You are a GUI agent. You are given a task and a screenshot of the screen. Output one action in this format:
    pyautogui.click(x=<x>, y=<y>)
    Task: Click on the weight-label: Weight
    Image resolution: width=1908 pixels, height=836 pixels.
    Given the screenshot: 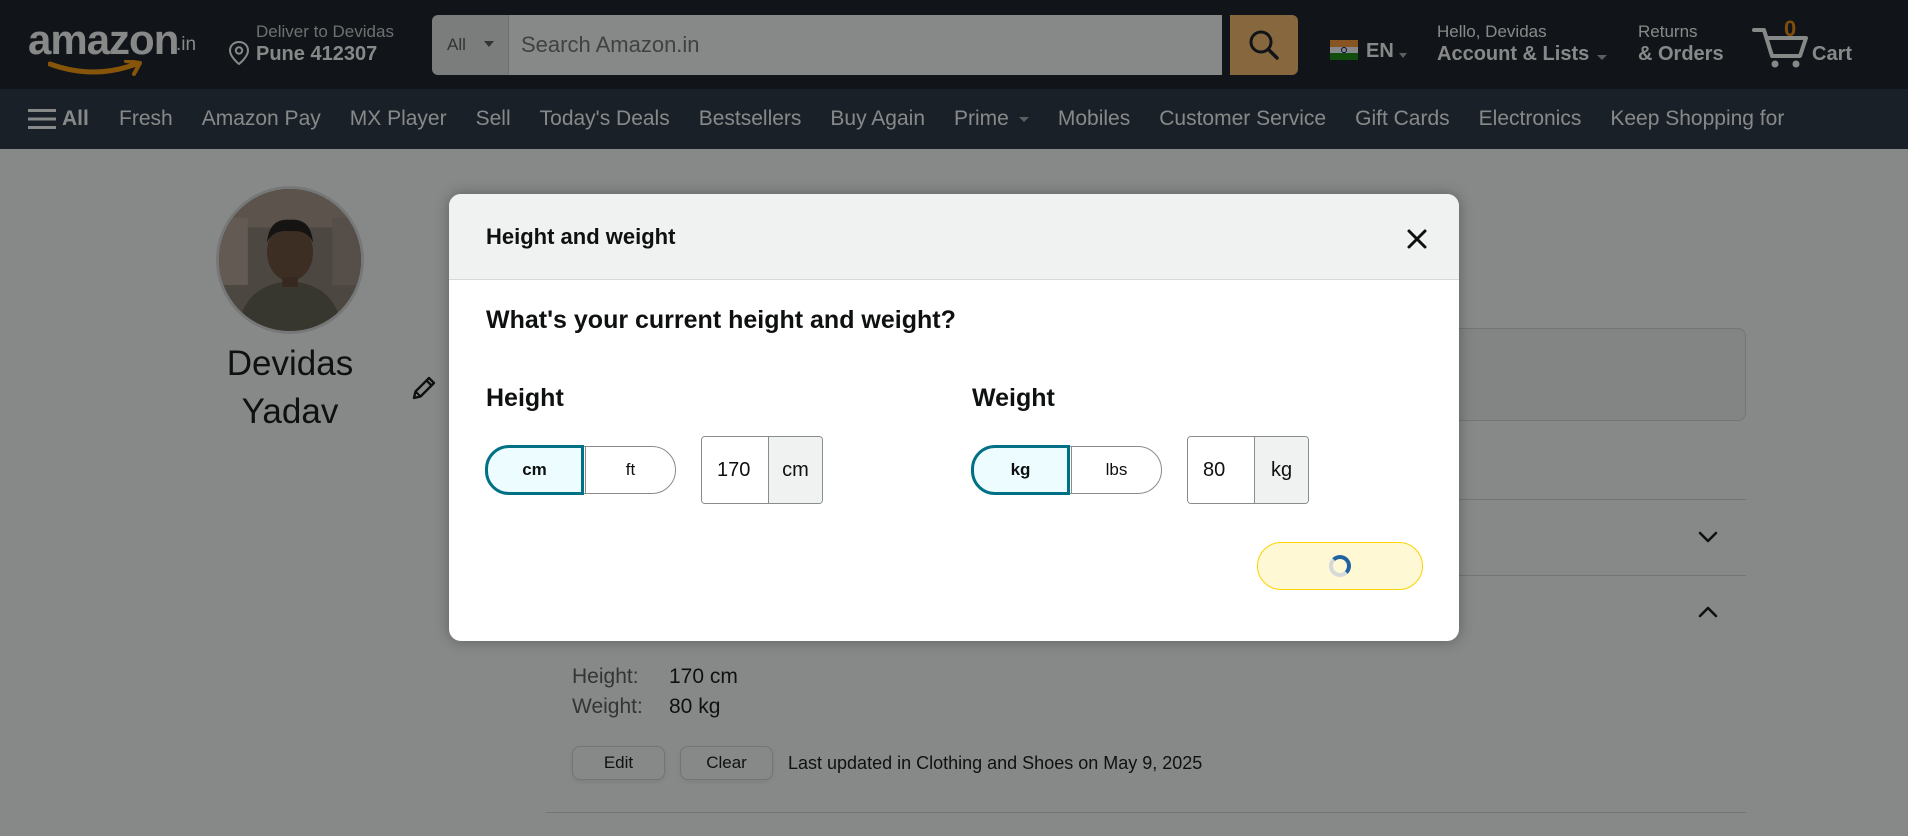 What is the action you would take?
    pyautogui.click(x=1013, y=398)
    